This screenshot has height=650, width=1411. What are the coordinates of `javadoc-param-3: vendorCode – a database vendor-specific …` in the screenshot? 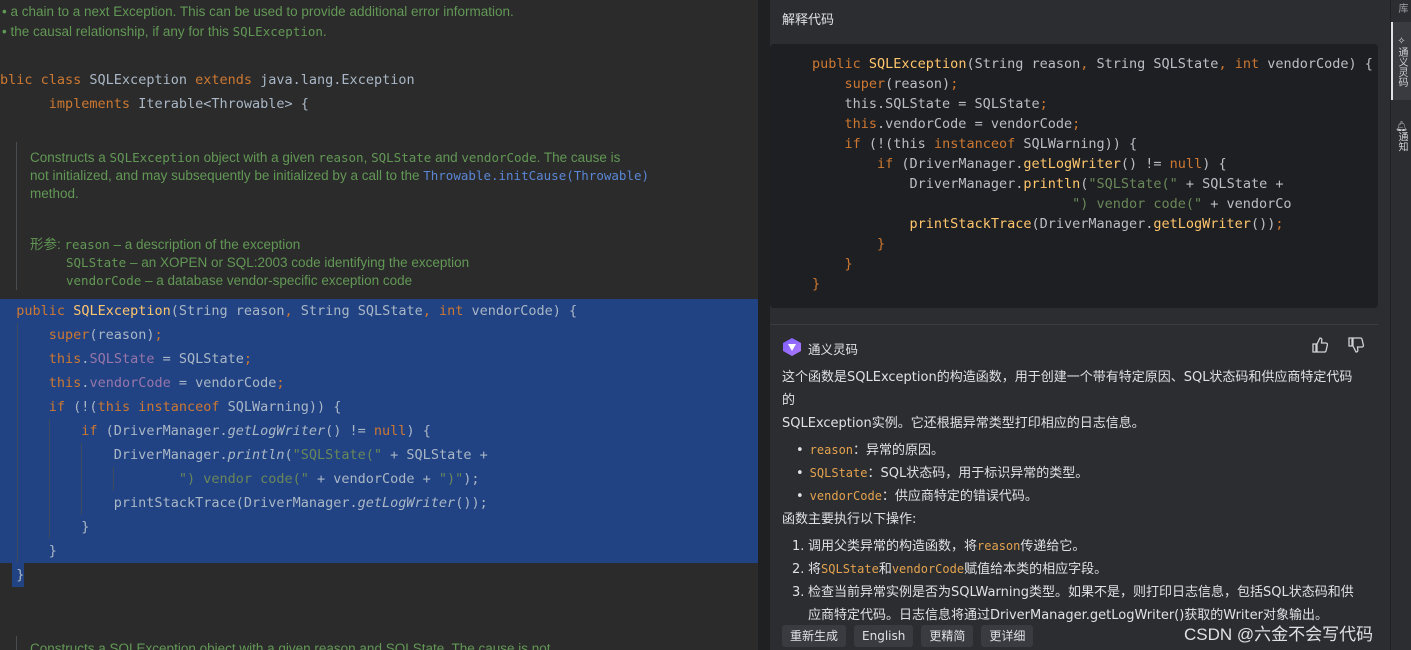 It's located at (239, 280).